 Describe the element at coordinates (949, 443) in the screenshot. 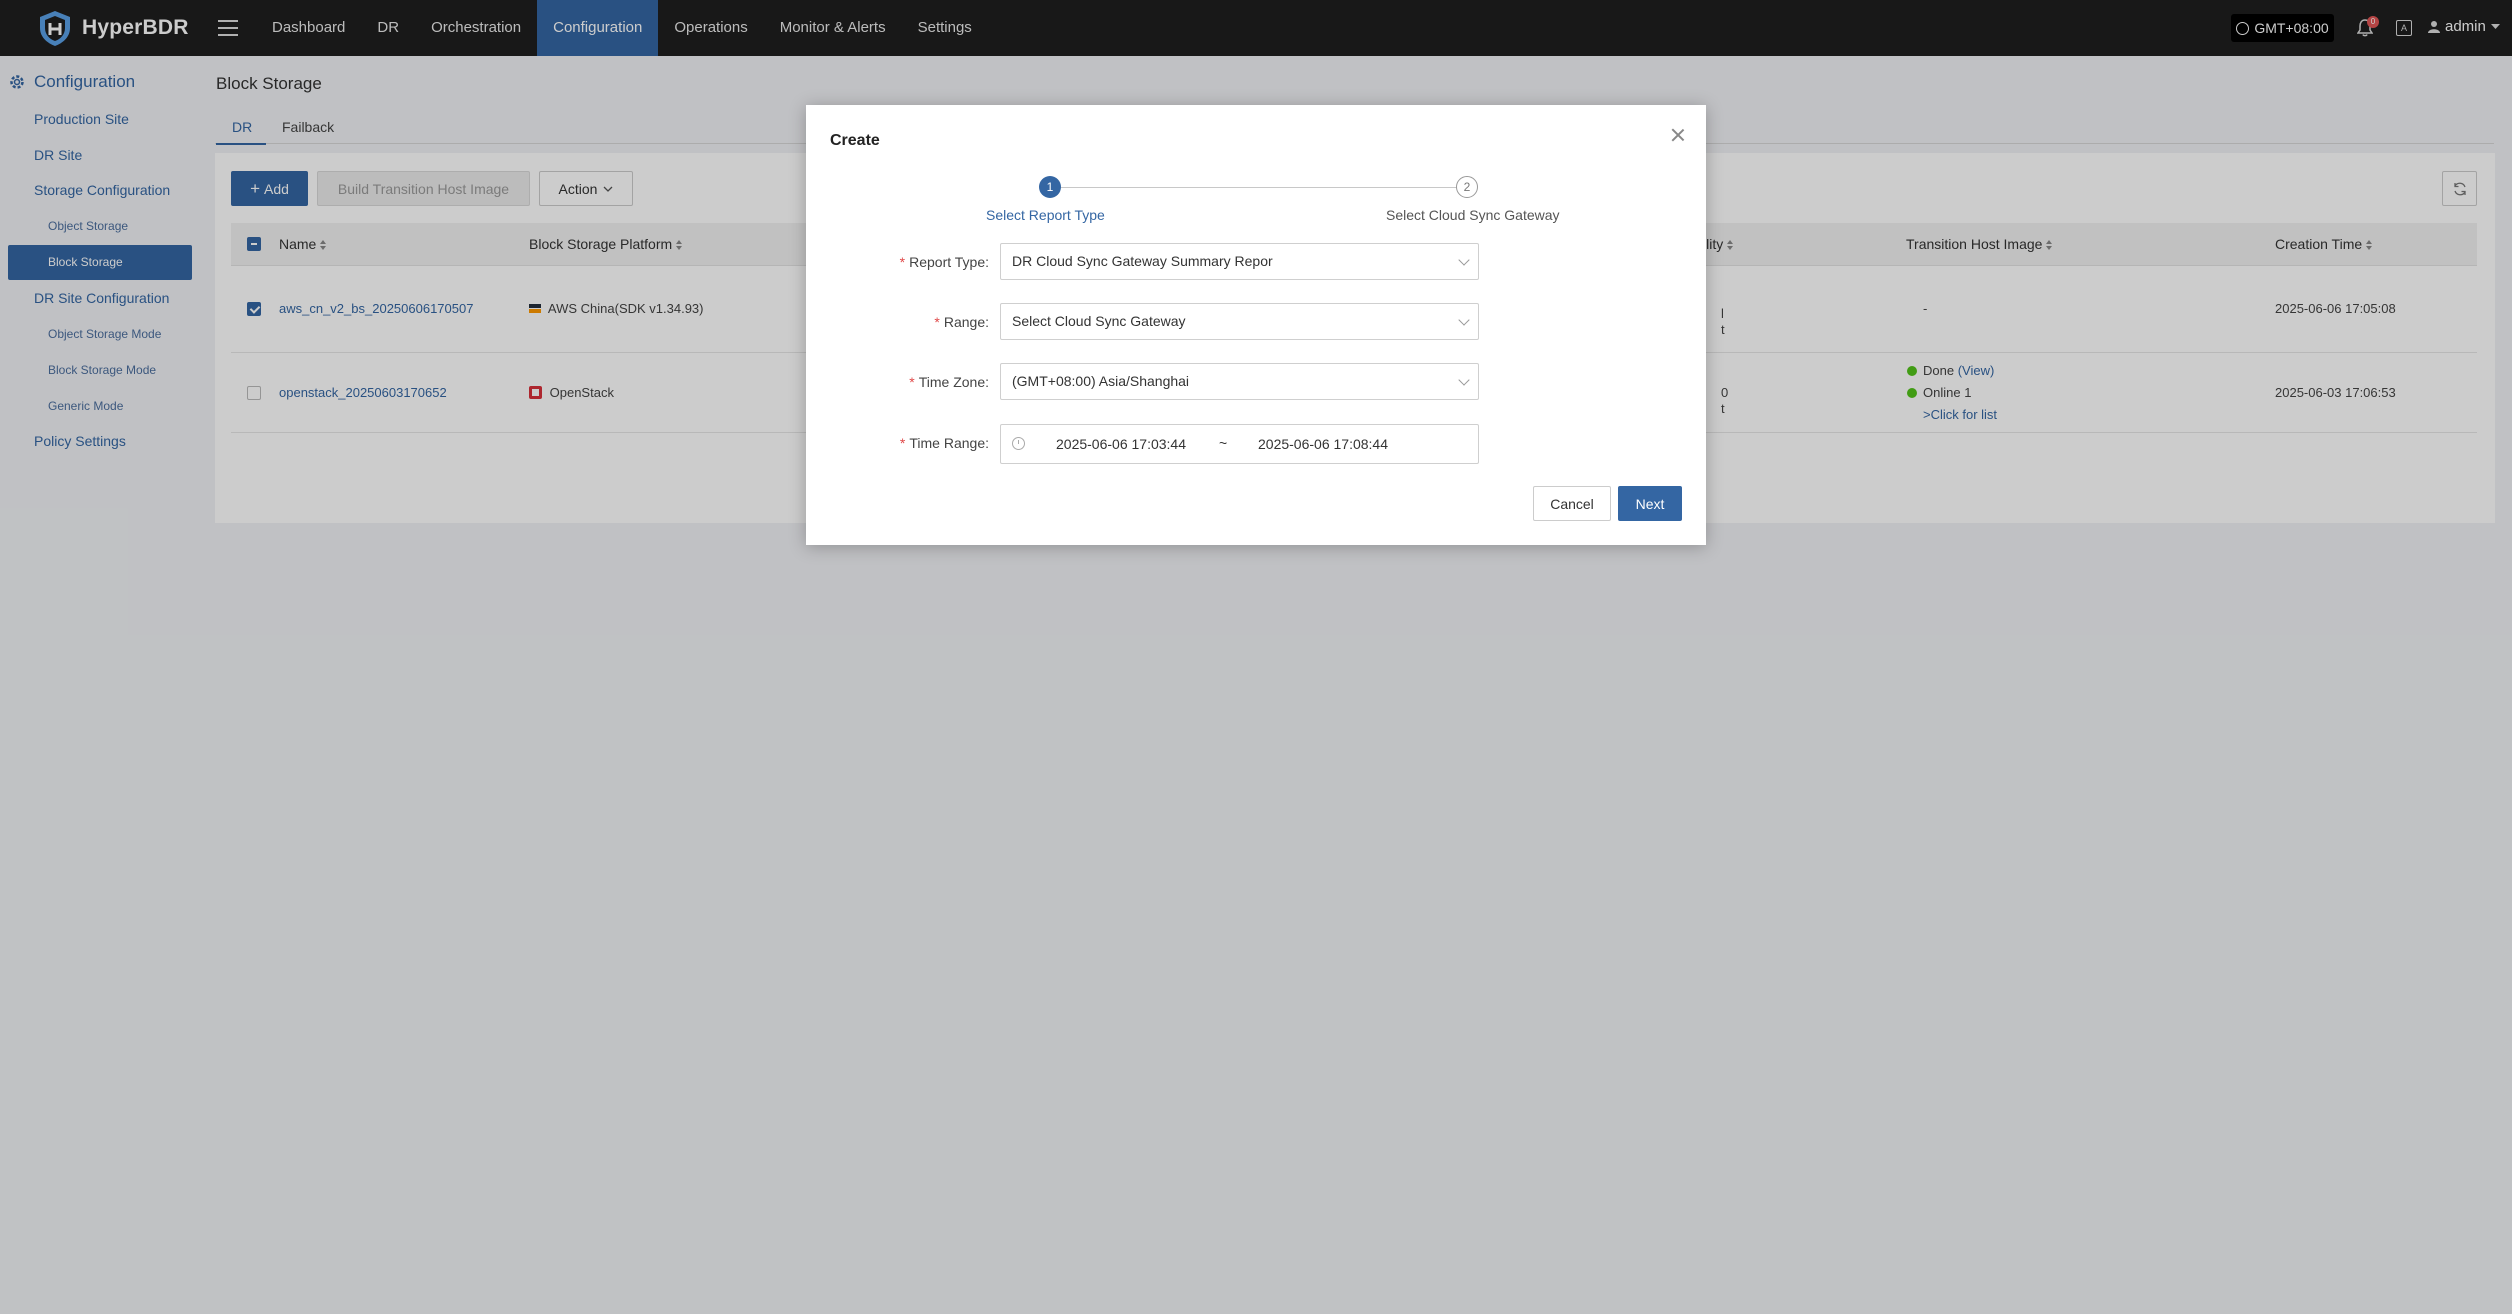

I see `time-range-label-text: Time Range:` at that location.